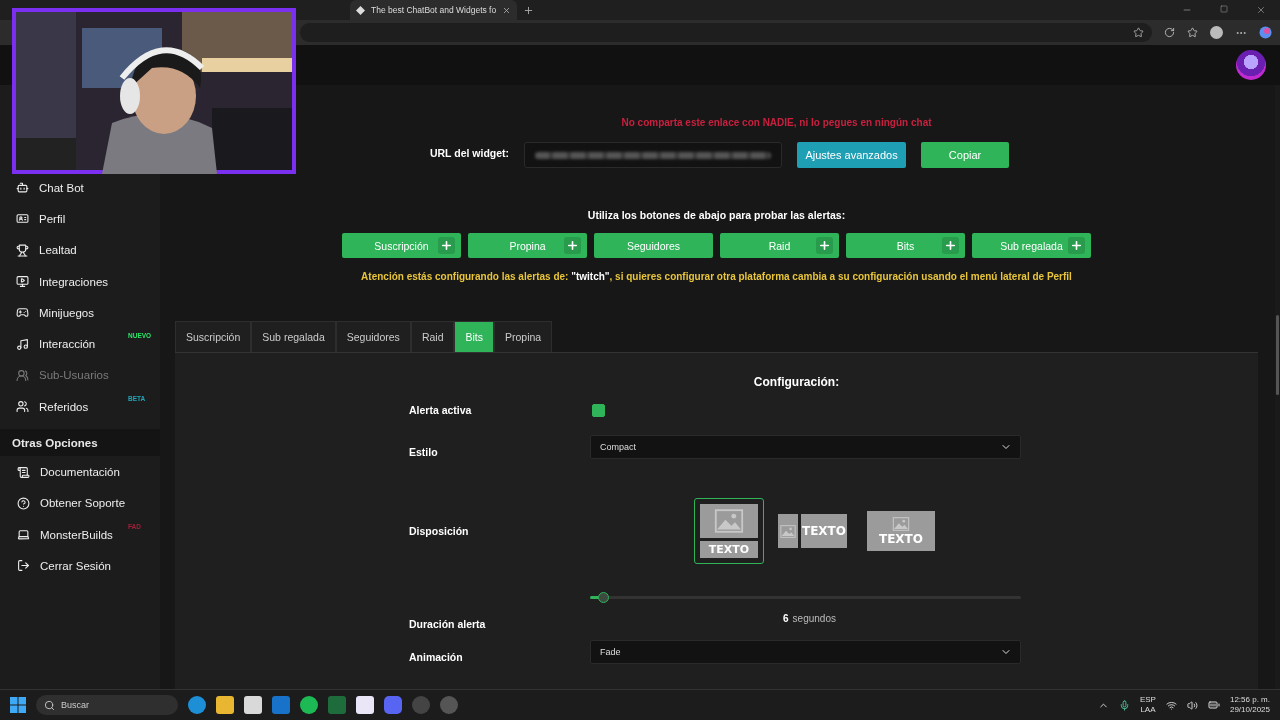 Image resolution: width=1280 pixels, height=720 pixels. I want to click on field-label: Duración alerta, so click(448, 624).